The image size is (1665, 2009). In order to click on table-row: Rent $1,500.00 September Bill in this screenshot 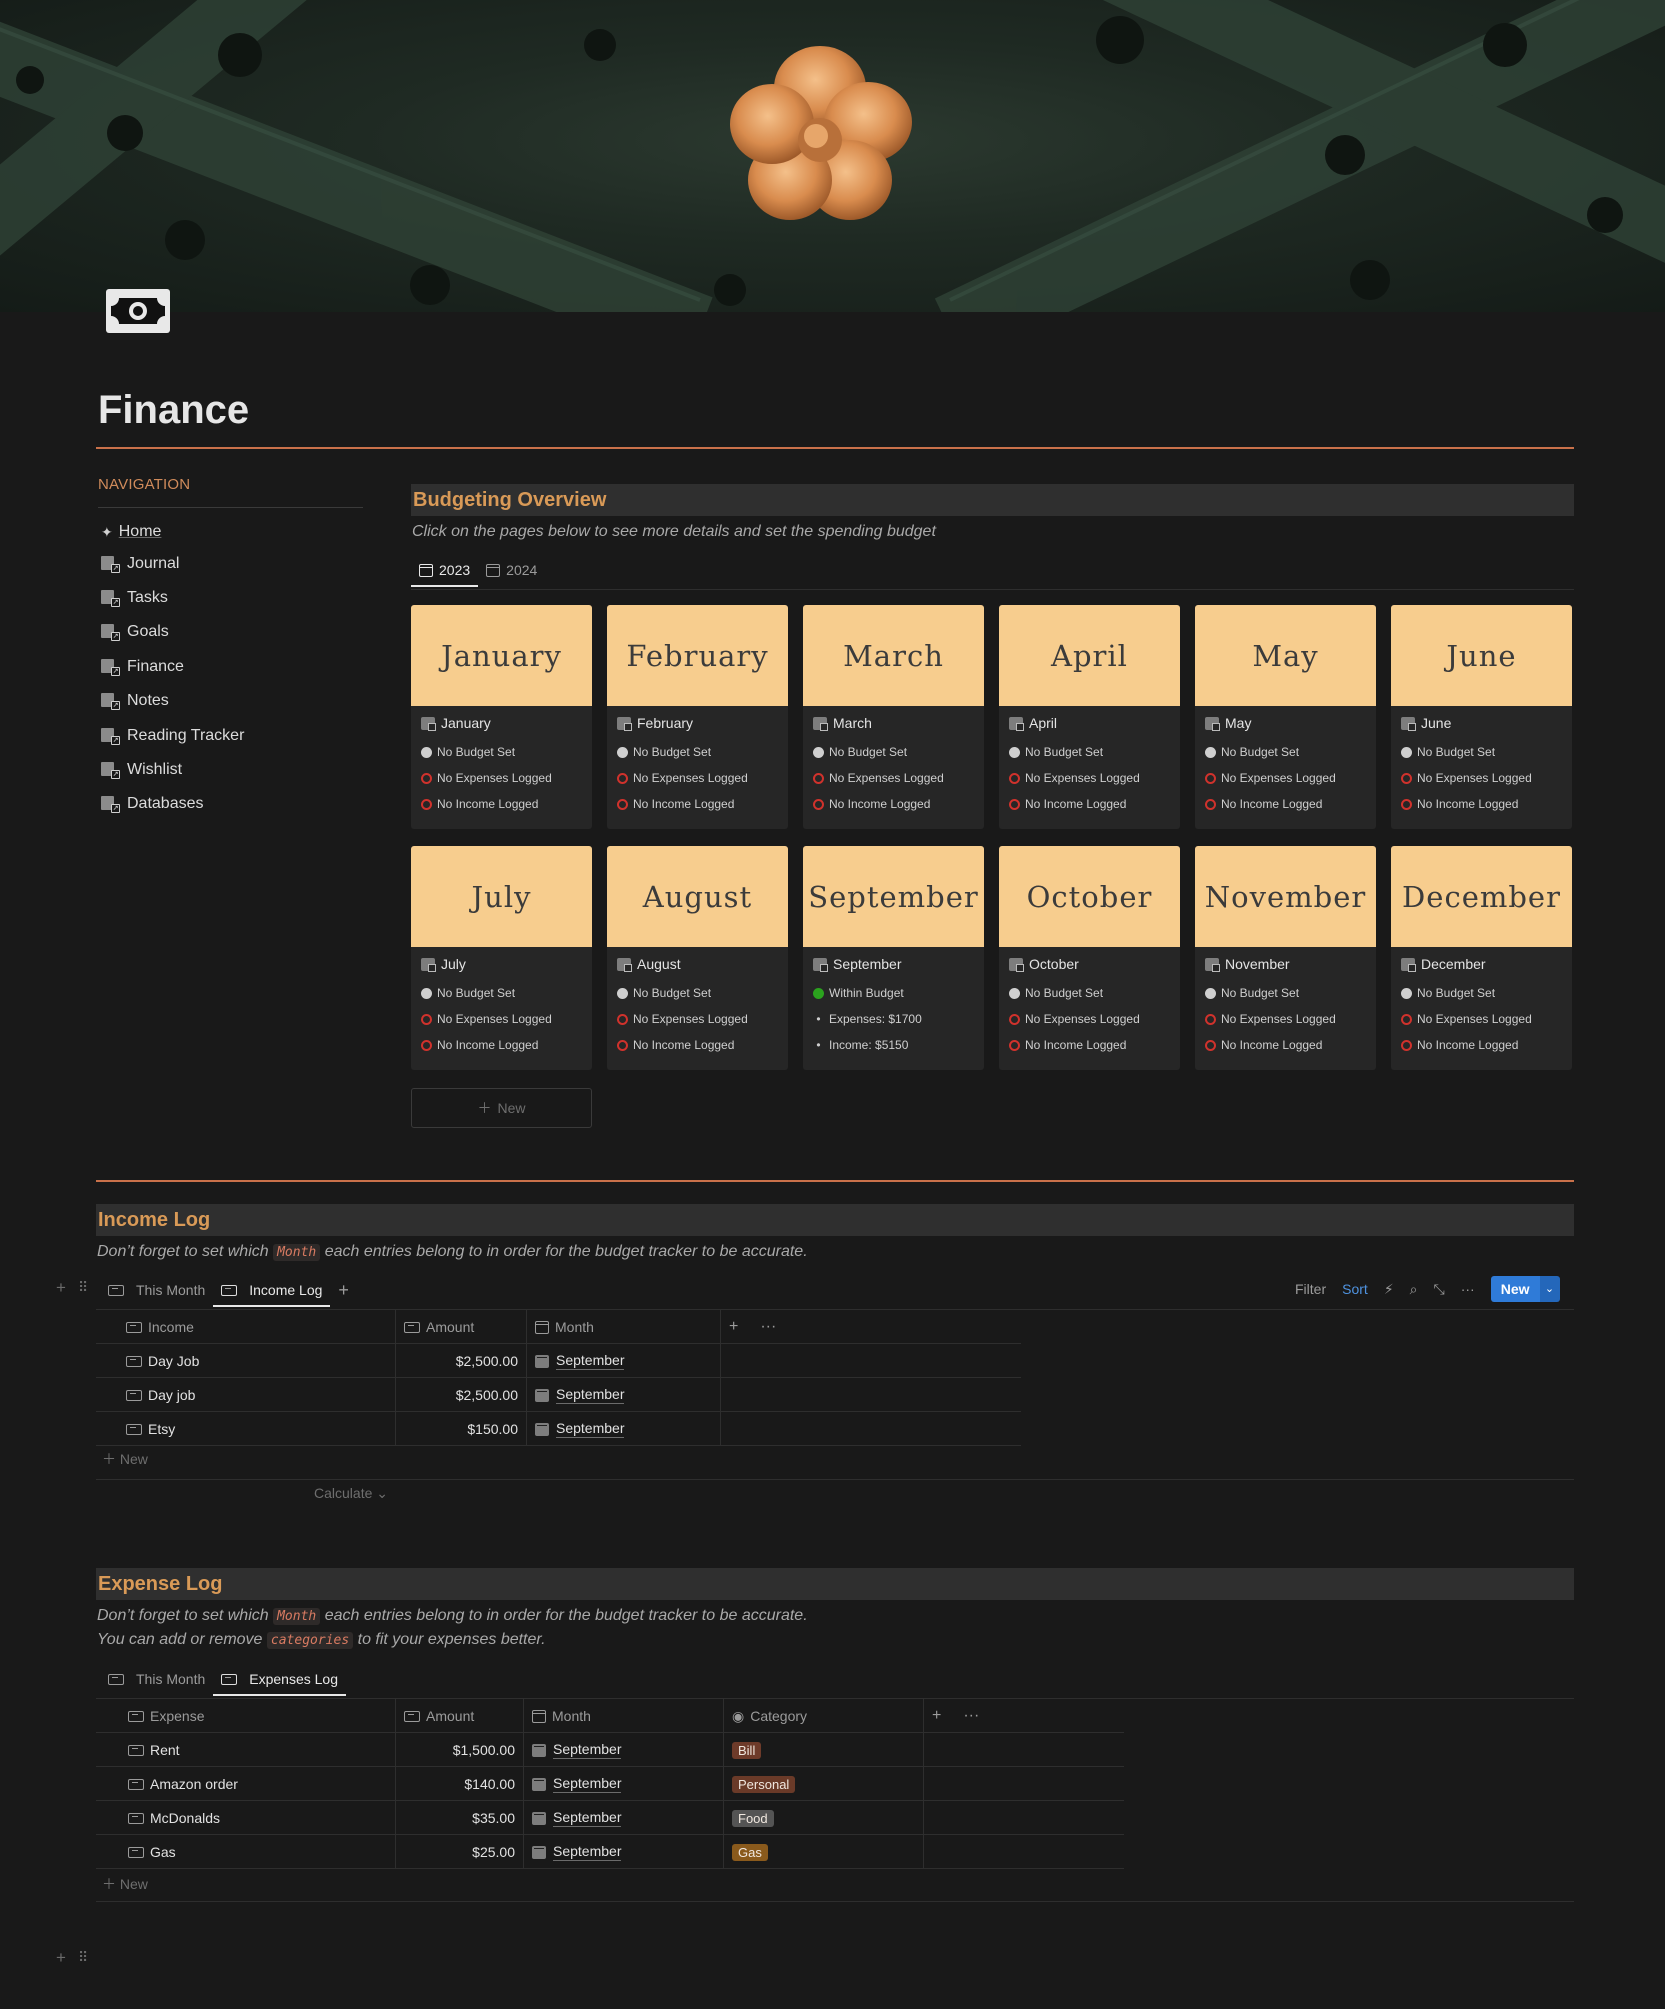, I will do `click(610, 1750)`.